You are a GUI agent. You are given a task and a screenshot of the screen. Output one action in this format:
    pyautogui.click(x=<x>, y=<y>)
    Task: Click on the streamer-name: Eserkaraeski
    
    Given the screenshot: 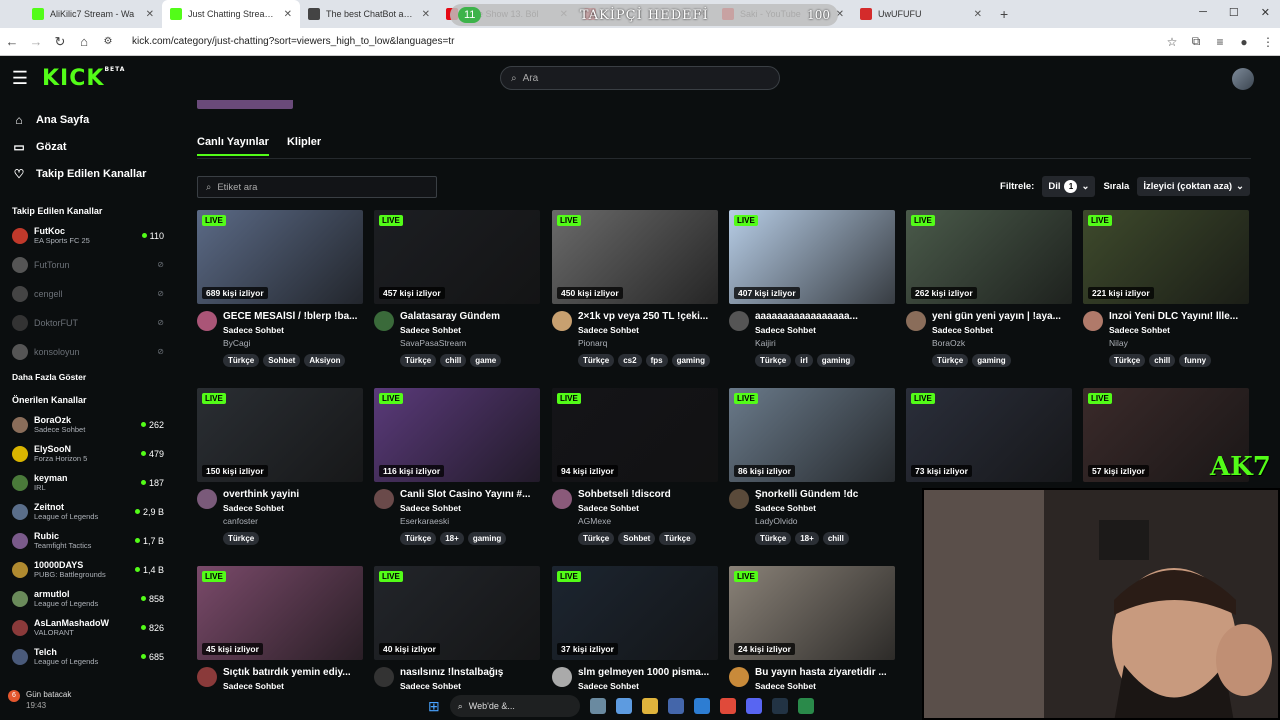 What is the action you would take?
    pyautogui.click(x=470, y=521)
    